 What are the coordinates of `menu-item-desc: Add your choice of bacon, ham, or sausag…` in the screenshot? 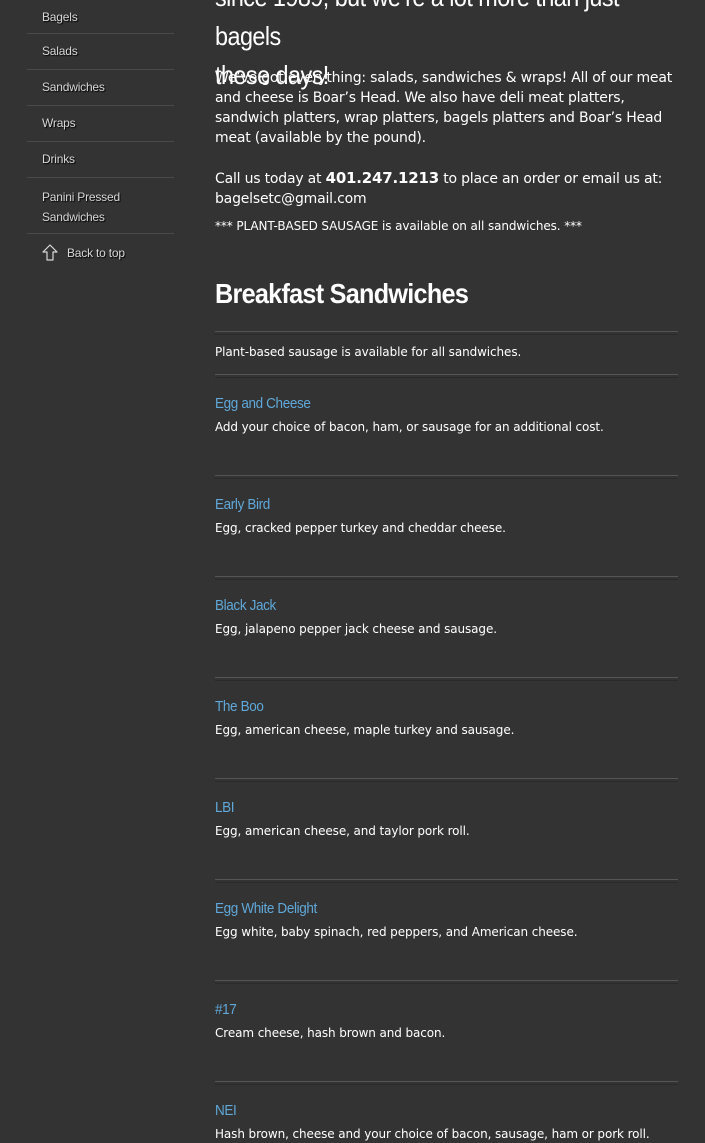 It's located at (409, 427).